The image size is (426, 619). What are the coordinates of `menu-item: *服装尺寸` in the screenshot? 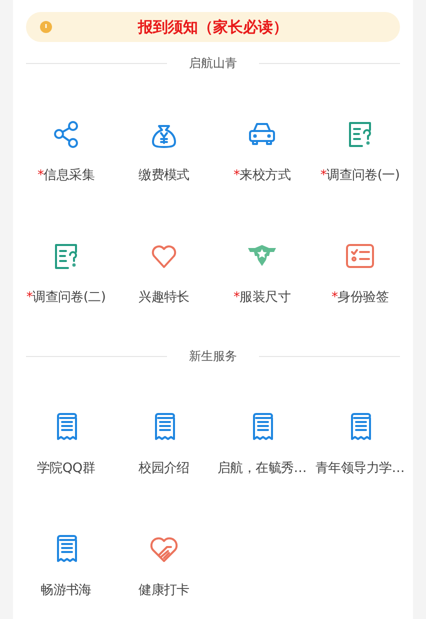 It's located at (262, 257).